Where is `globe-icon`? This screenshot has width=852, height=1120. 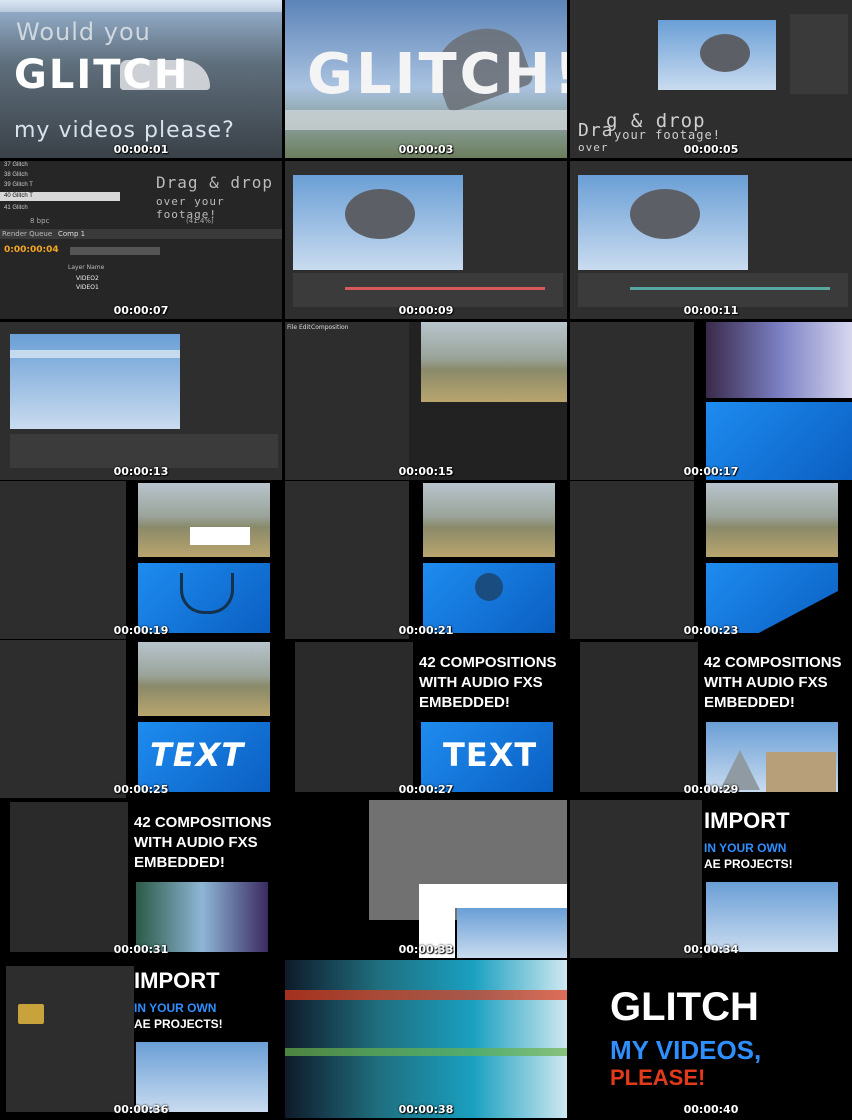 globe-icon is located at coordinates (489, 587).